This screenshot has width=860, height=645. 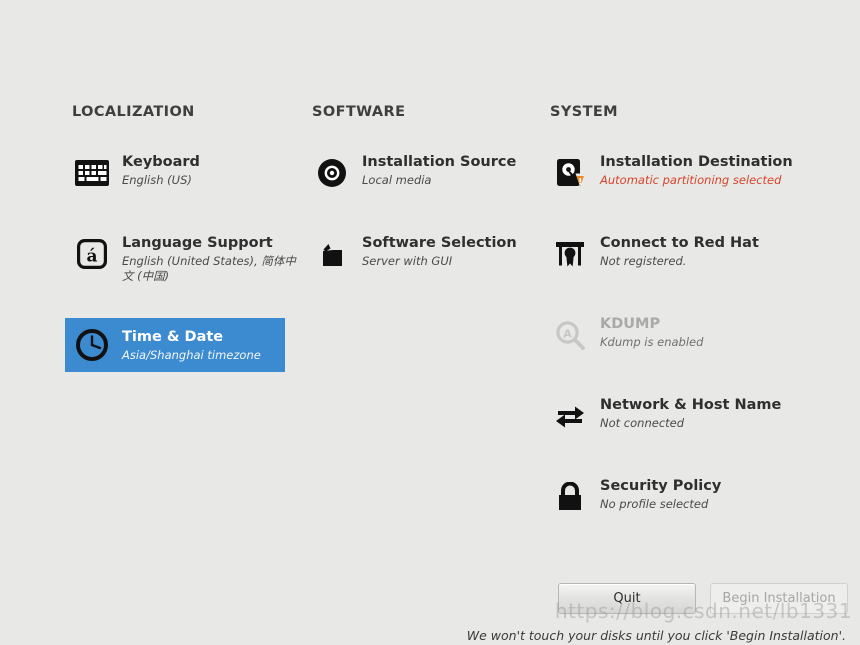 I want to click on spoke-title: Installation Destination, so click(x=696, y=162).